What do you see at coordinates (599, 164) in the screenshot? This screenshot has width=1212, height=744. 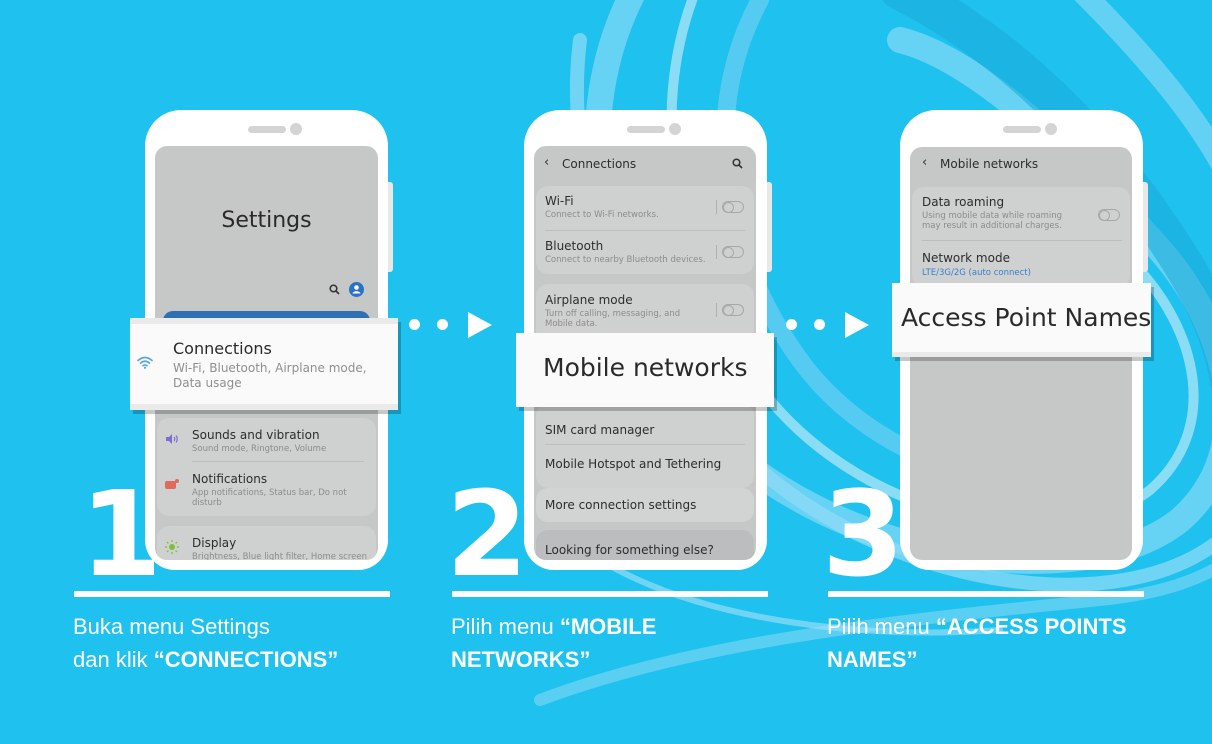 I see `connections-header: Connections` at bounding box center [599, 164].